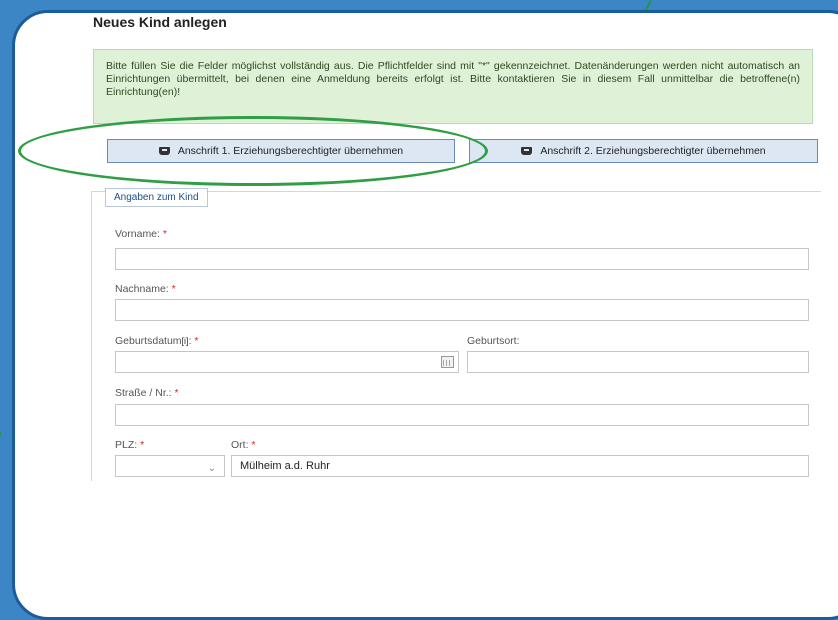 This screenshot has width=838, height=620. What do you see at coordinates (160, 22) in the screenshot?
I see `page-title: Neues Kind anlegen` at bounding box center [160, 22].